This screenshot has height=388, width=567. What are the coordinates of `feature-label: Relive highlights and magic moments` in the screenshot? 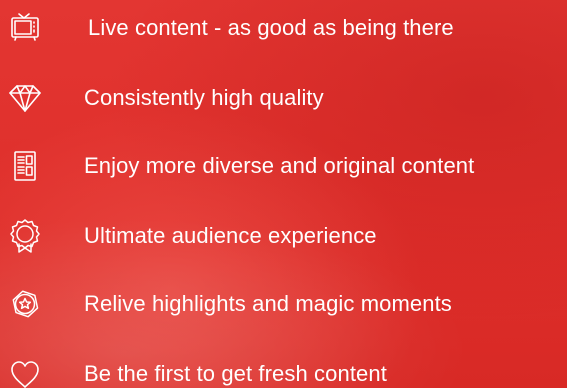 It's located at (268, 303).